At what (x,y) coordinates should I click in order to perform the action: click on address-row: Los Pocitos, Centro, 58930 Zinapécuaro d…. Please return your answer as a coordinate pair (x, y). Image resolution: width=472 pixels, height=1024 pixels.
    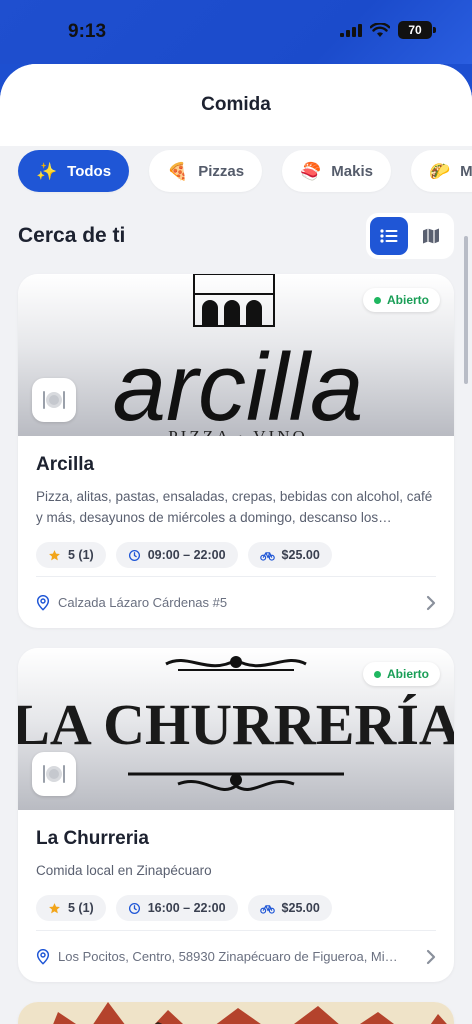
    Looking at the image, I should click on (236, 956).